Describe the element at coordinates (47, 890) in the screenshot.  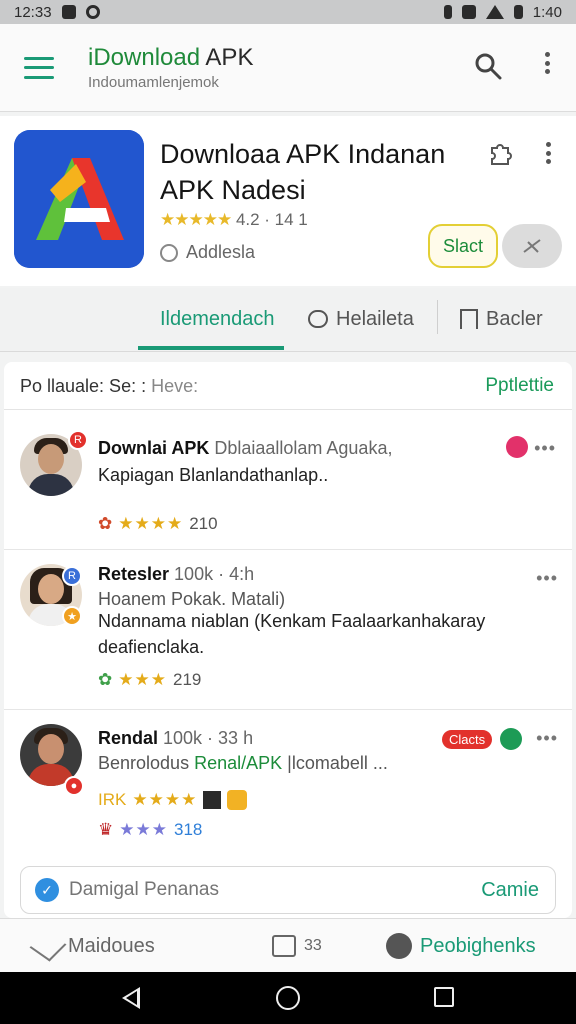
I see `verified-check-icon: ✓` at that location.